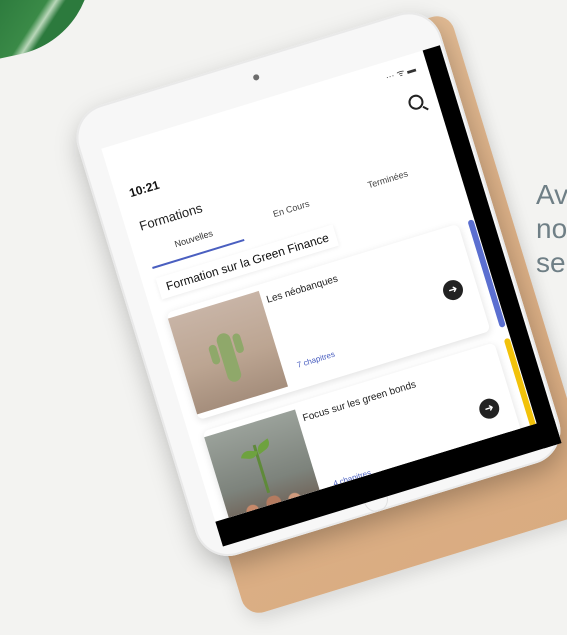  I want to click on side-text: Av no se, so click(551, 229).